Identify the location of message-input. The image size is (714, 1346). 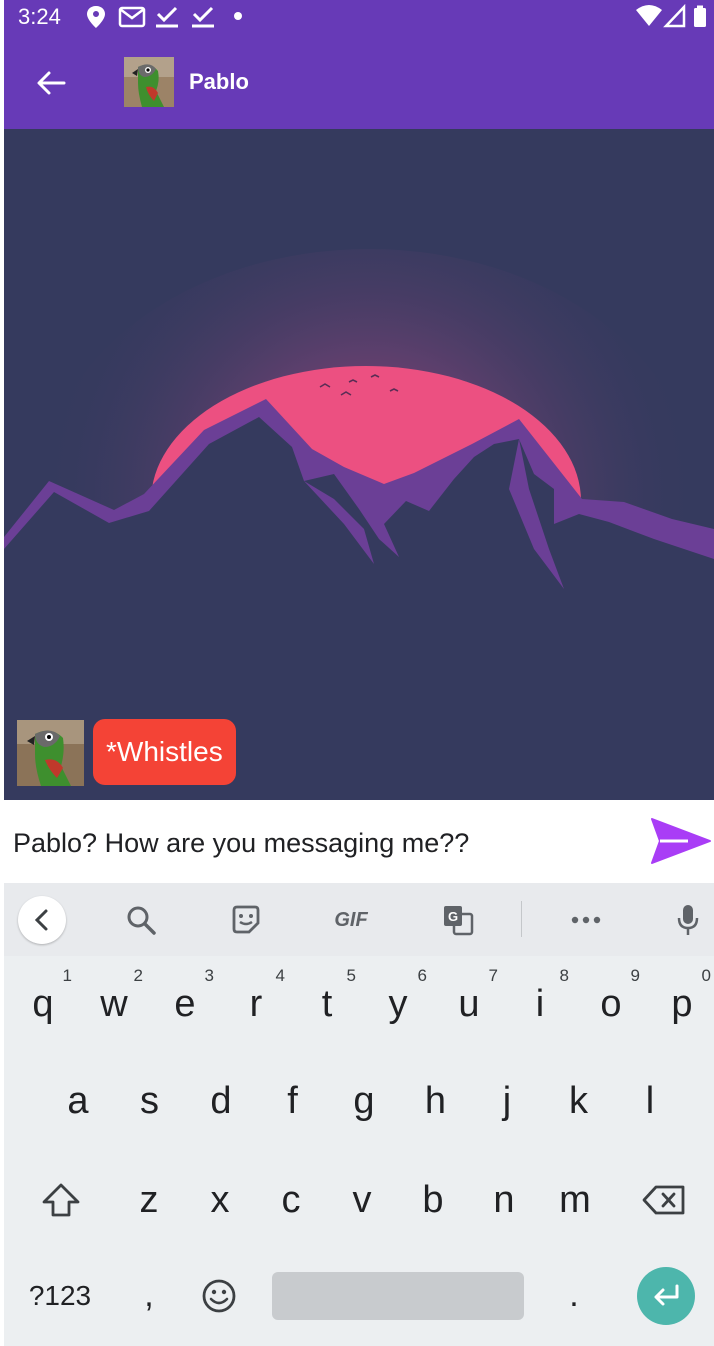
(323, 843).